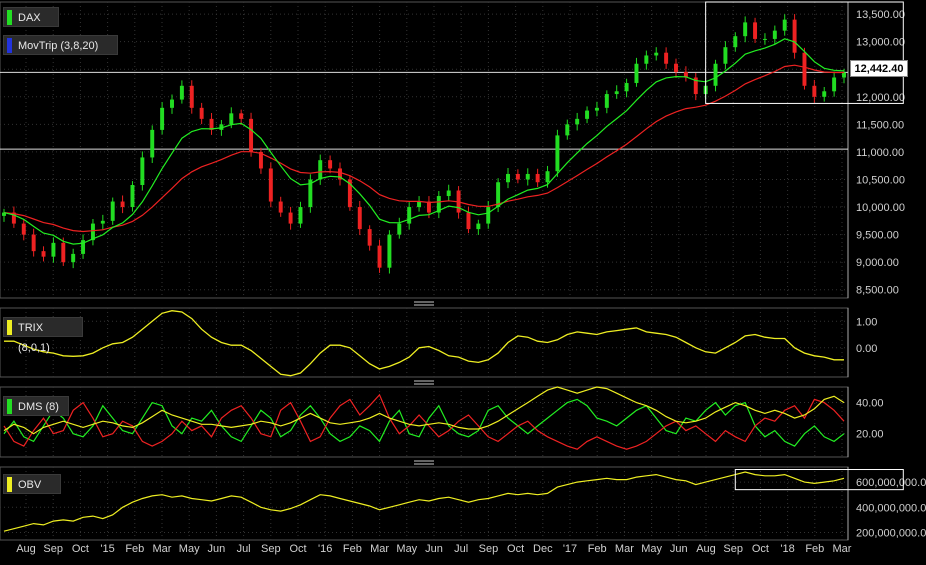 The image size is (926, 565). Describe the element at coordinates (162, 549) in the screenshot. I see `x-tick-label-5: Mar` at that location.